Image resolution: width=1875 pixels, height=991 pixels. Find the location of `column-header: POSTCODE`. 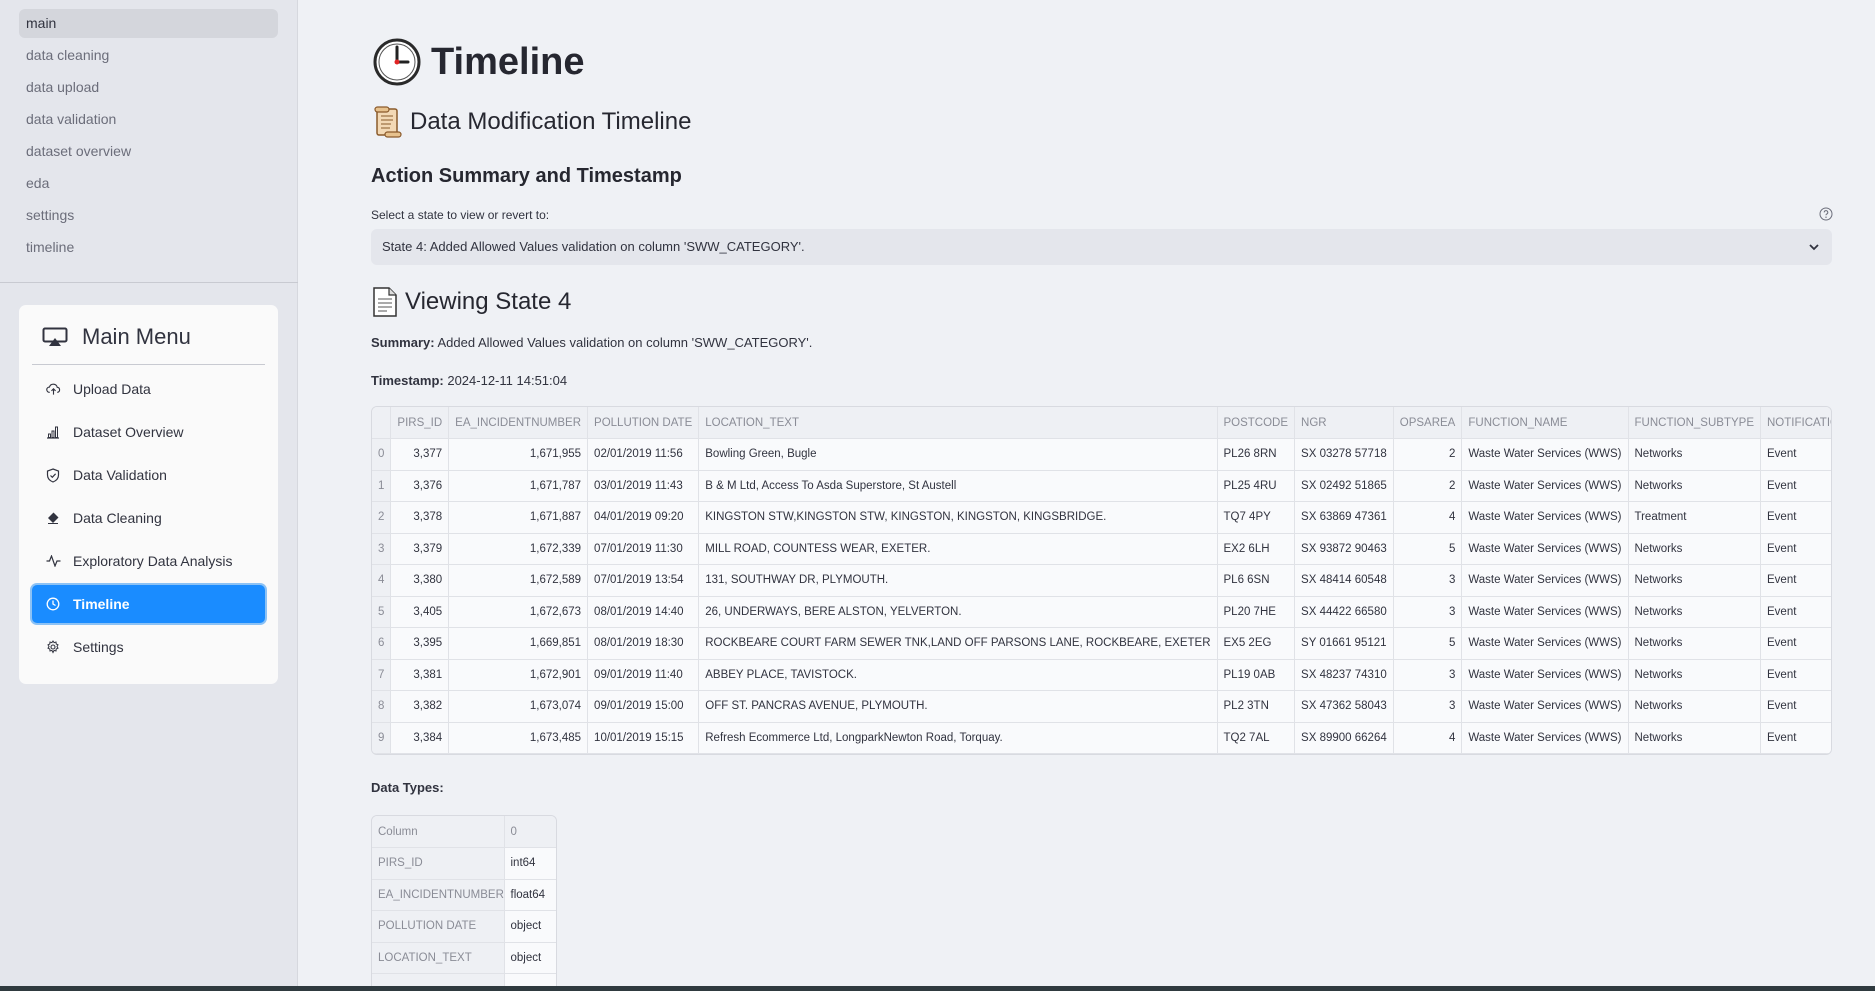

column-header: POSTCODE is located at coordinates (1256, 423).